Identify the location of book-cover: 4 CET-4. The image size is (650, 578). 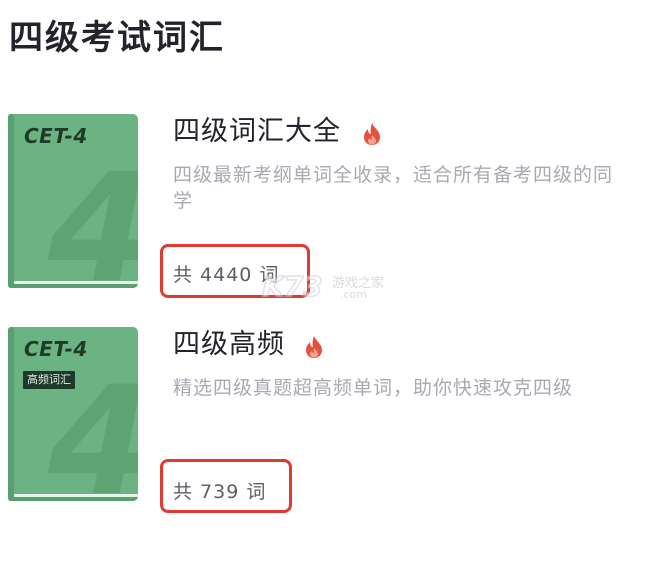
(73, 201).